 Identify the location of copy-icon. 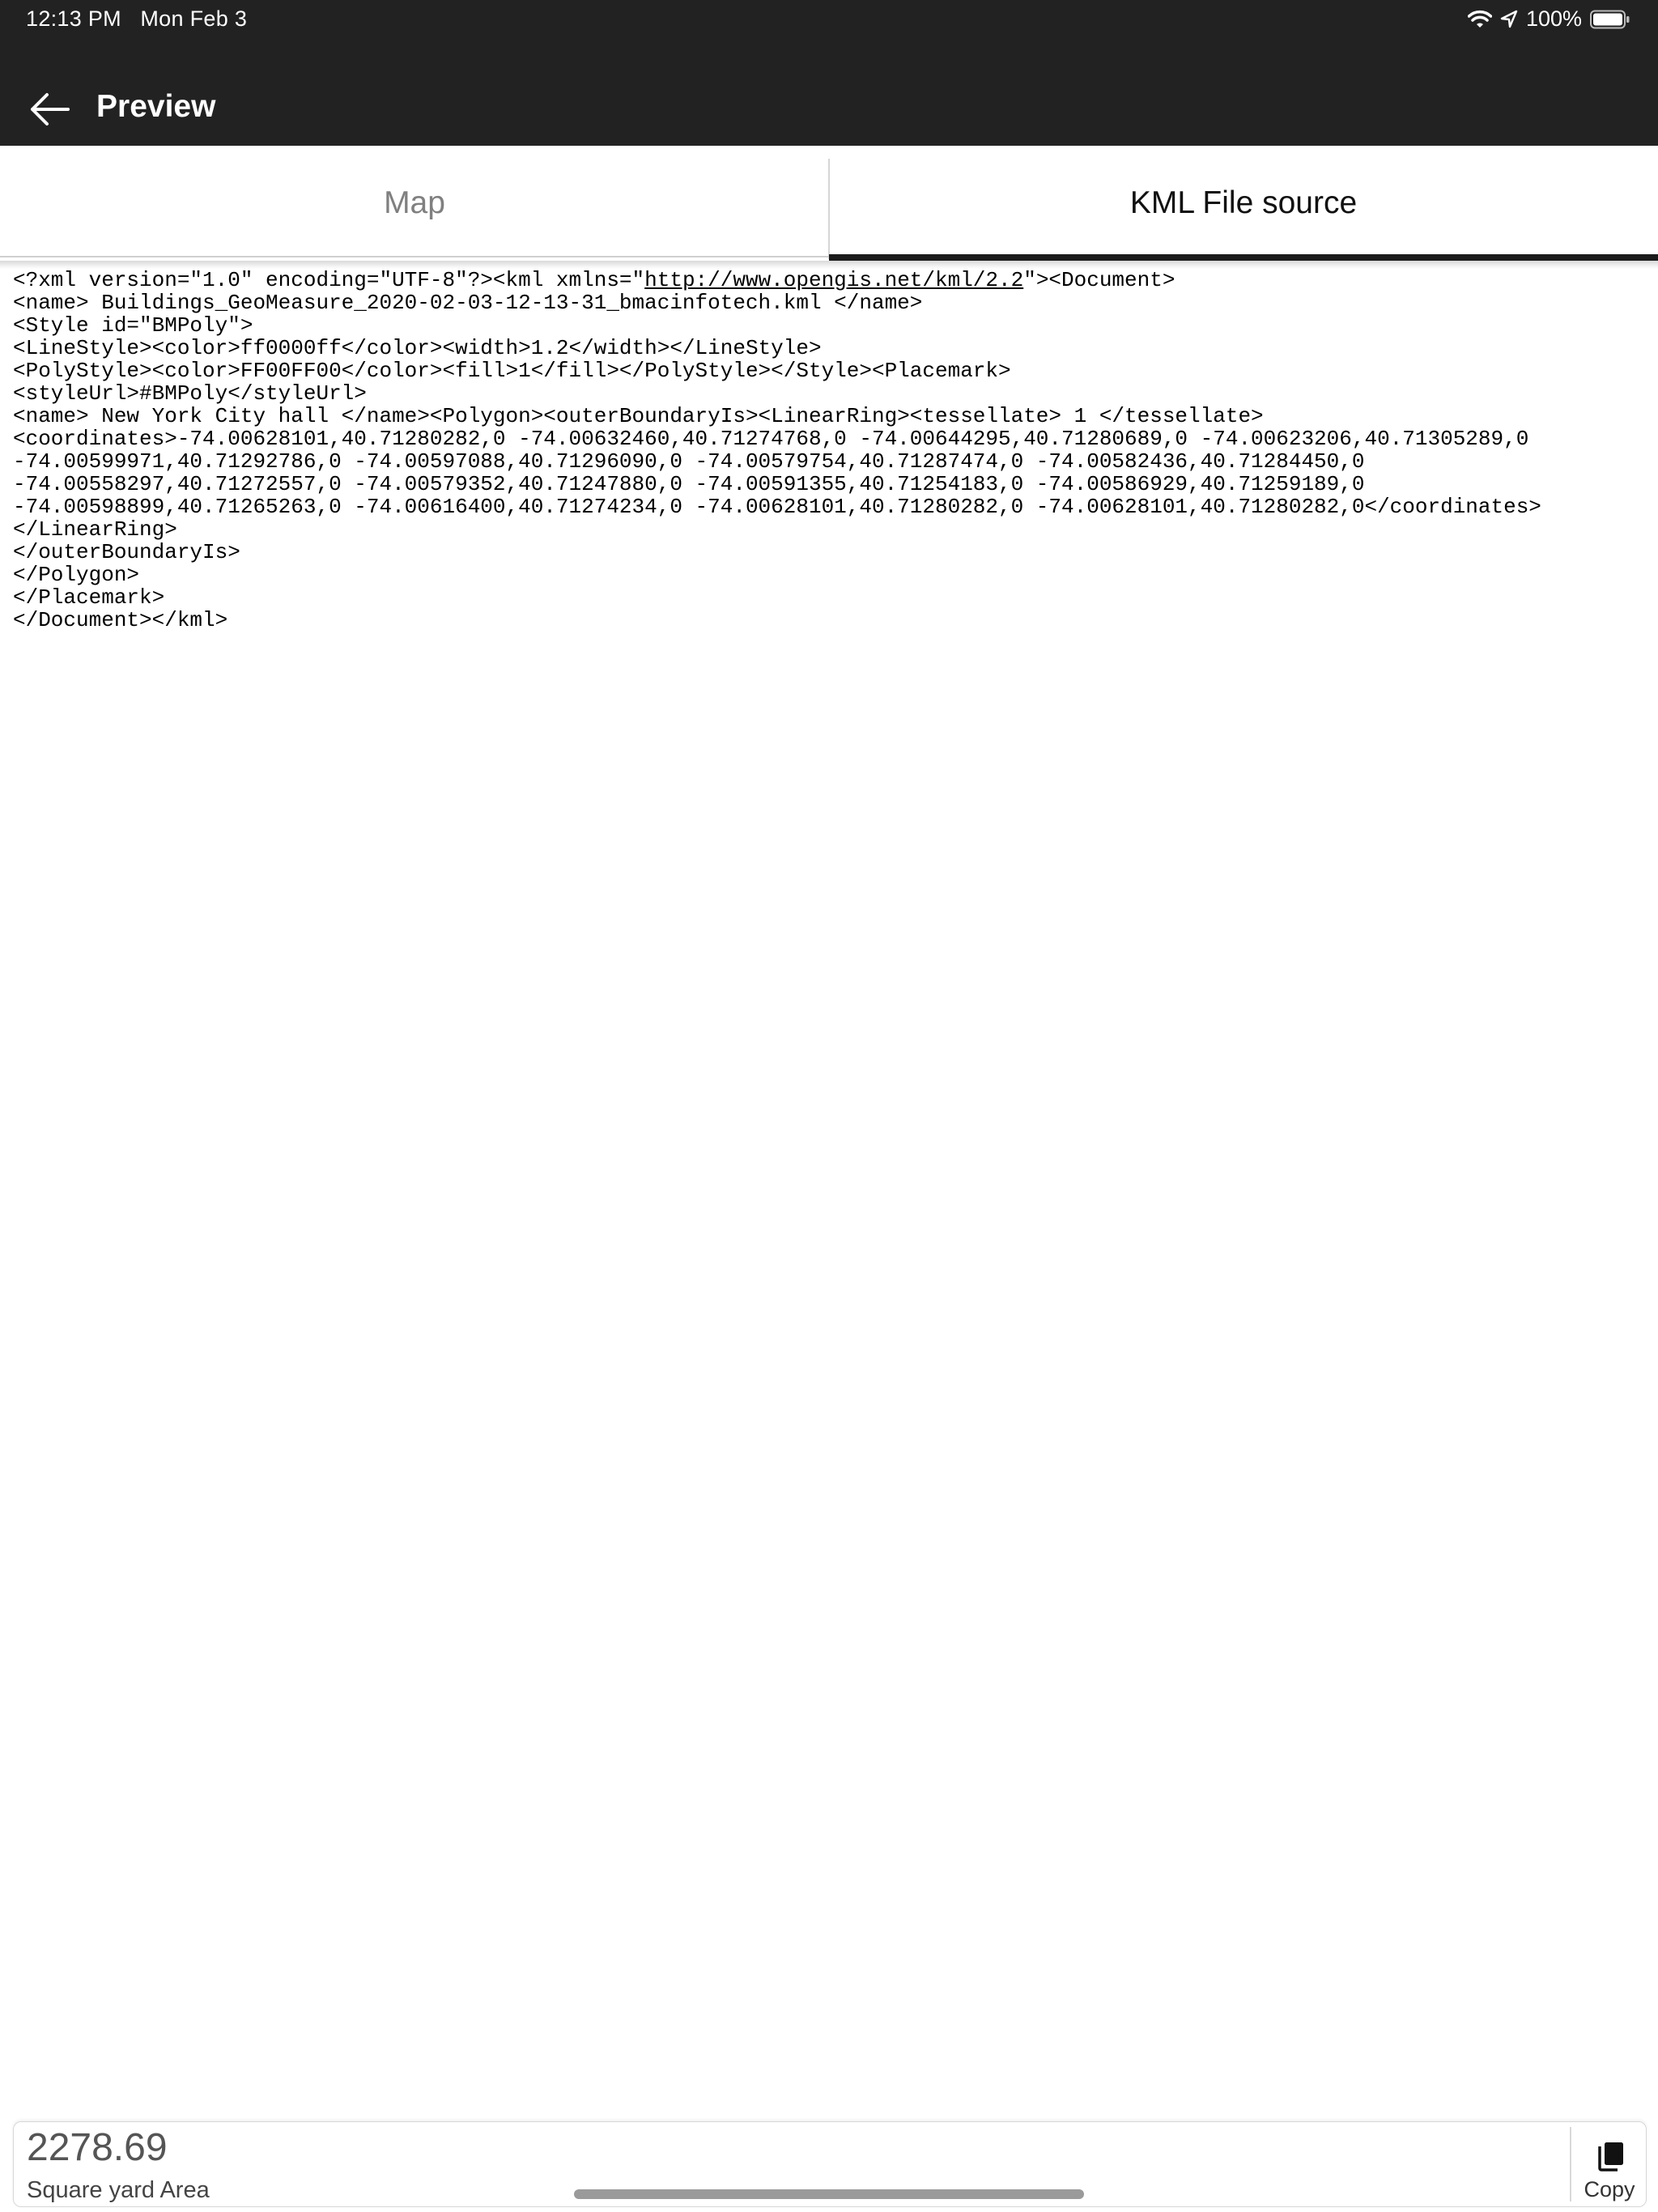
(1610, 2157).